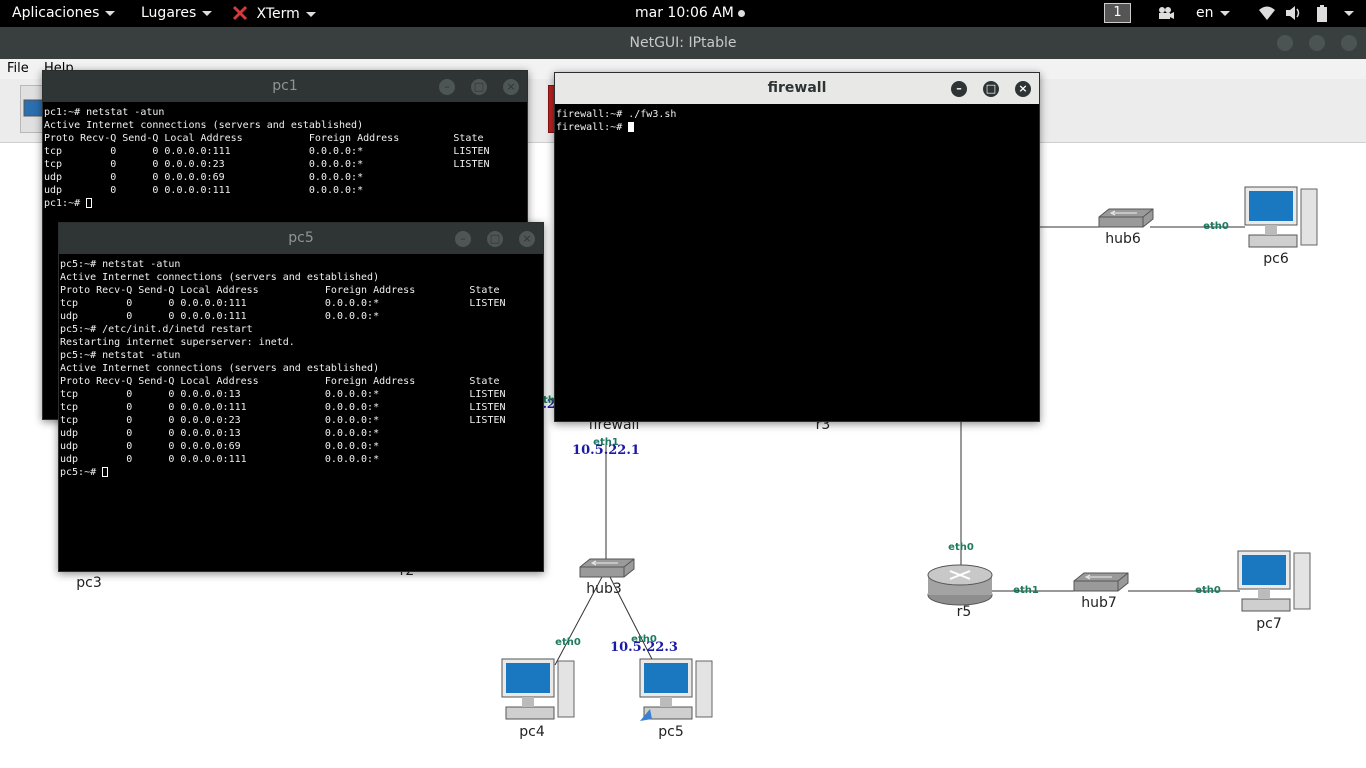  Describe the element at coordinates (1281, 220) in the screenshot. I see `pc6-computer-icon` at that location.